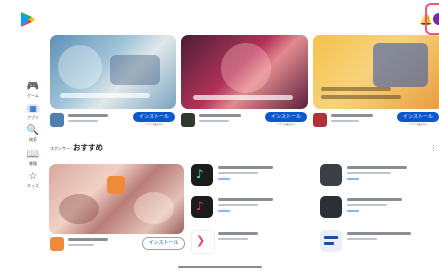 This screenshot has height=270, width=439. I want to click on more-options-icon: ⋮, so click(433, 148).